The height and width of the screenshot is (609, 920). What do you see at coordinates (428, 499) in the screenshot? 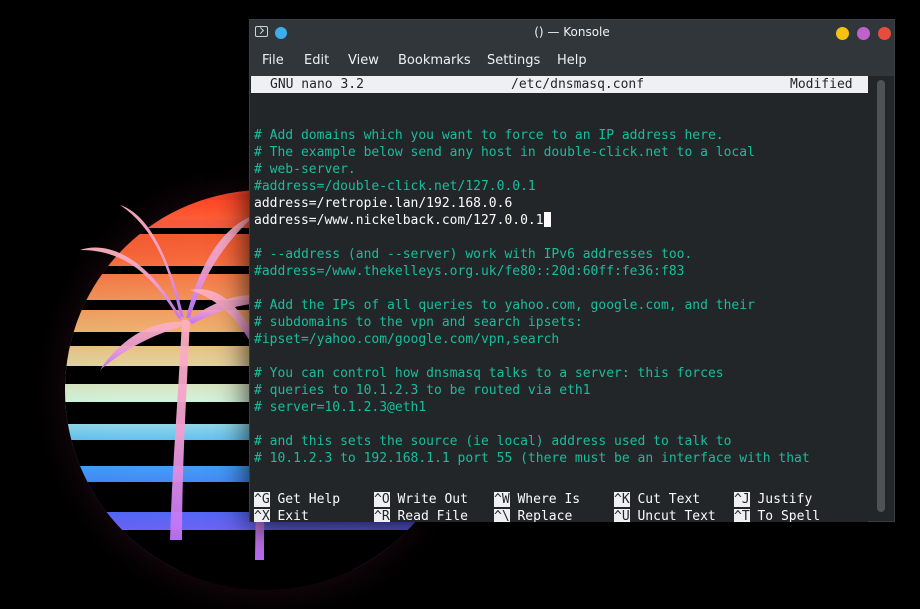
I see `shortcut-label: Write Out` at bounding box center [428, 499].